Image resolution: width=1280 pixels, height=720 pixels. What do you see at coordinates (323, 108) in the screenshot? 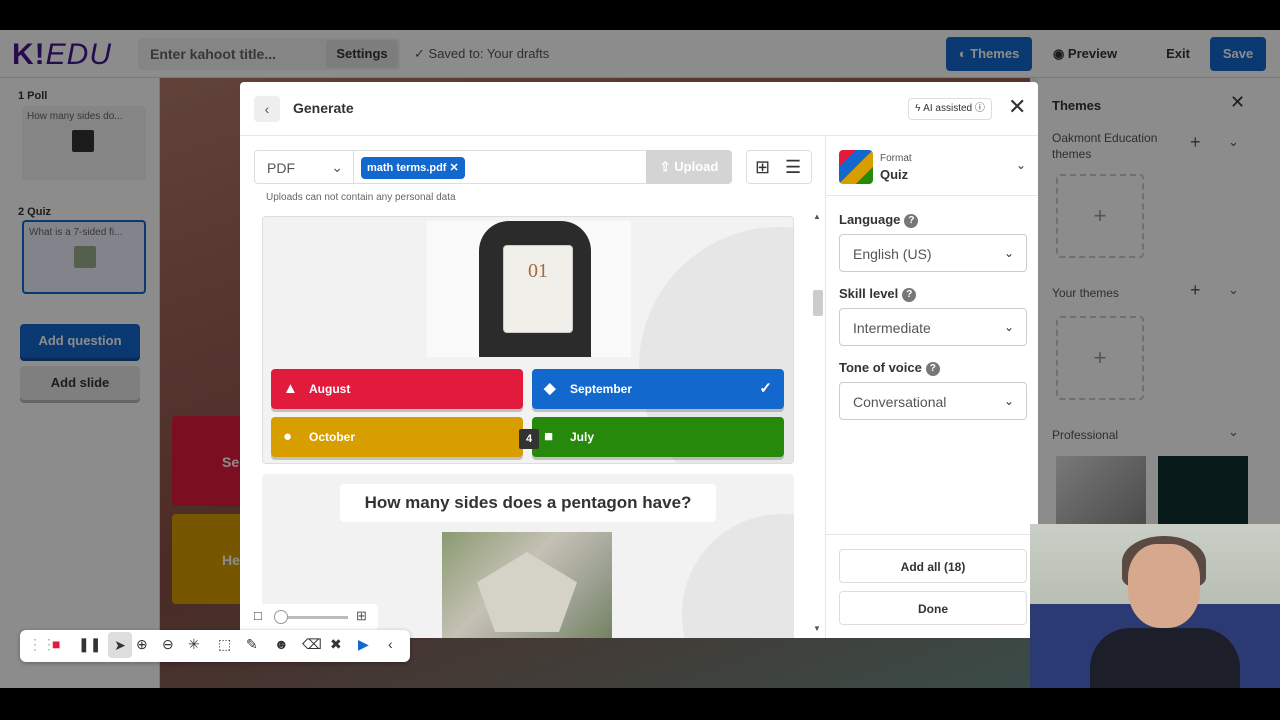
I see `modal-title: Generate` at bounding box center [323, 108].